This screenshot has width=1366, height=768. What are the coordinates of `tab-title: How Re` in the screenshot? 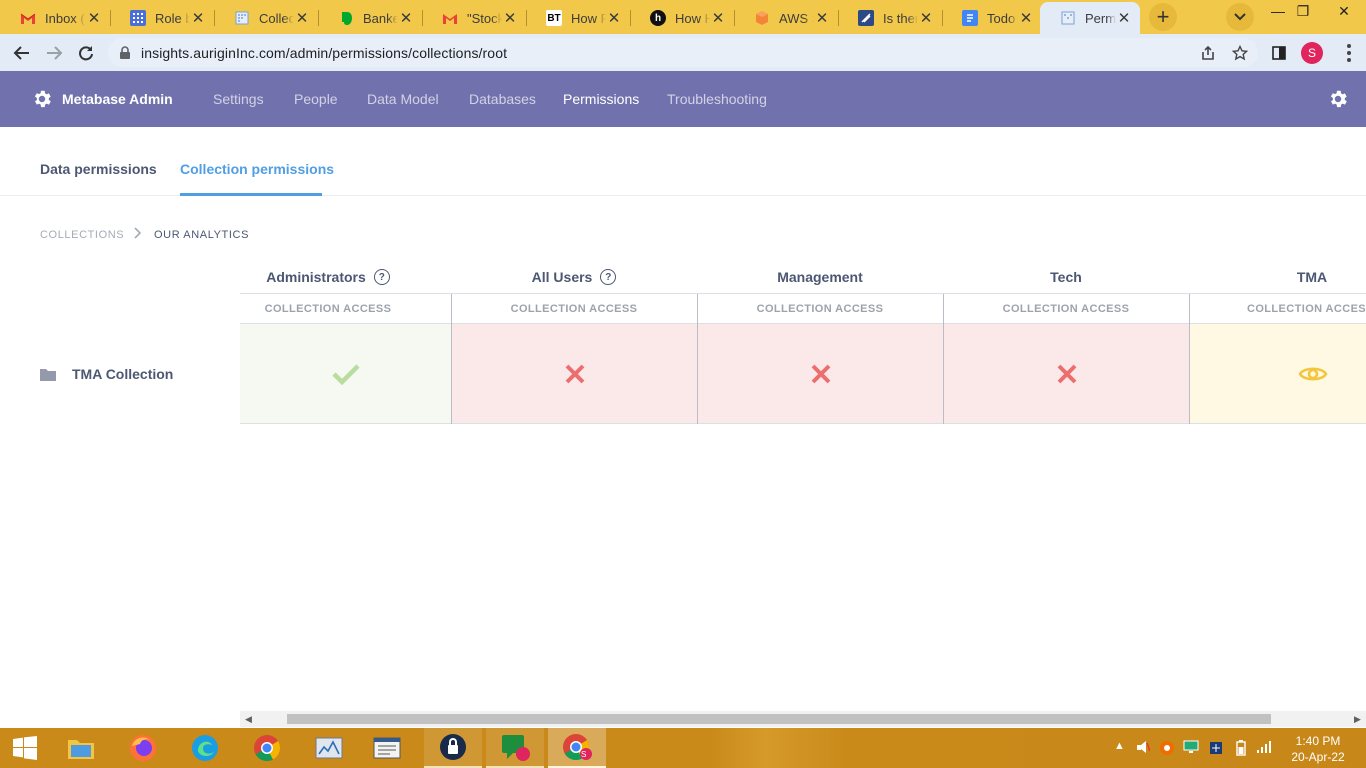 It's located at (588, 18).